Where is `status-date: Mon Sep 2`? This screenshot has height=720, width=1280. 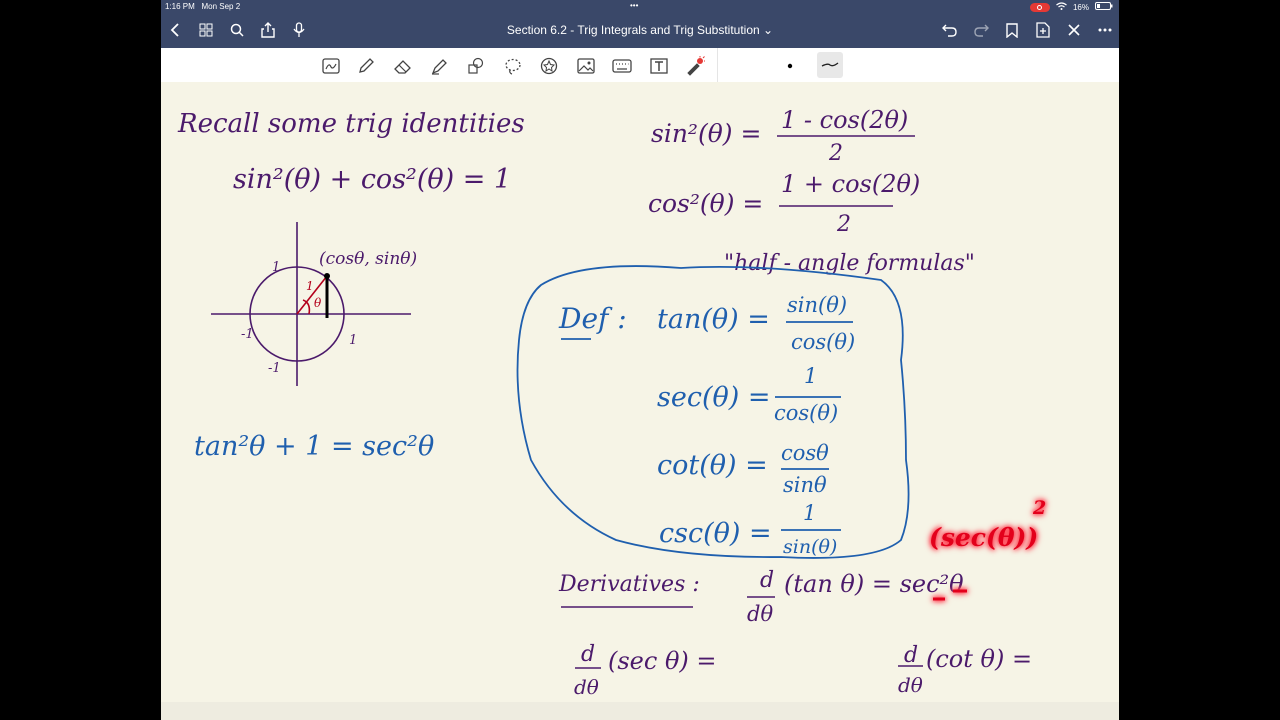
status-date: Mon Sep 2 is located at coordinates (221, 6).